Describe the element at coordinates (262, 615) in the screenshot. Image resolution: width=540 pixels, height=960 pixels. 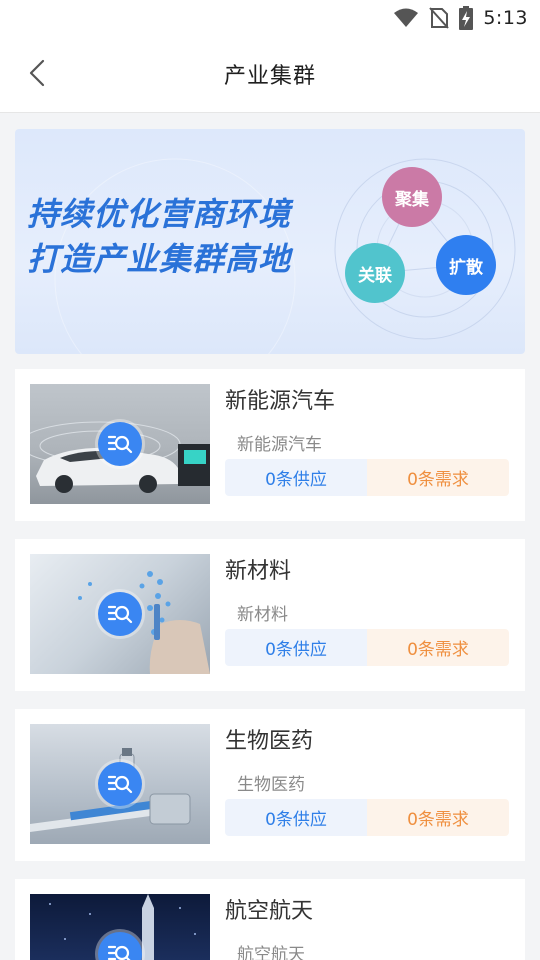
I see `cluster-subtitle: 新材料` at that location.